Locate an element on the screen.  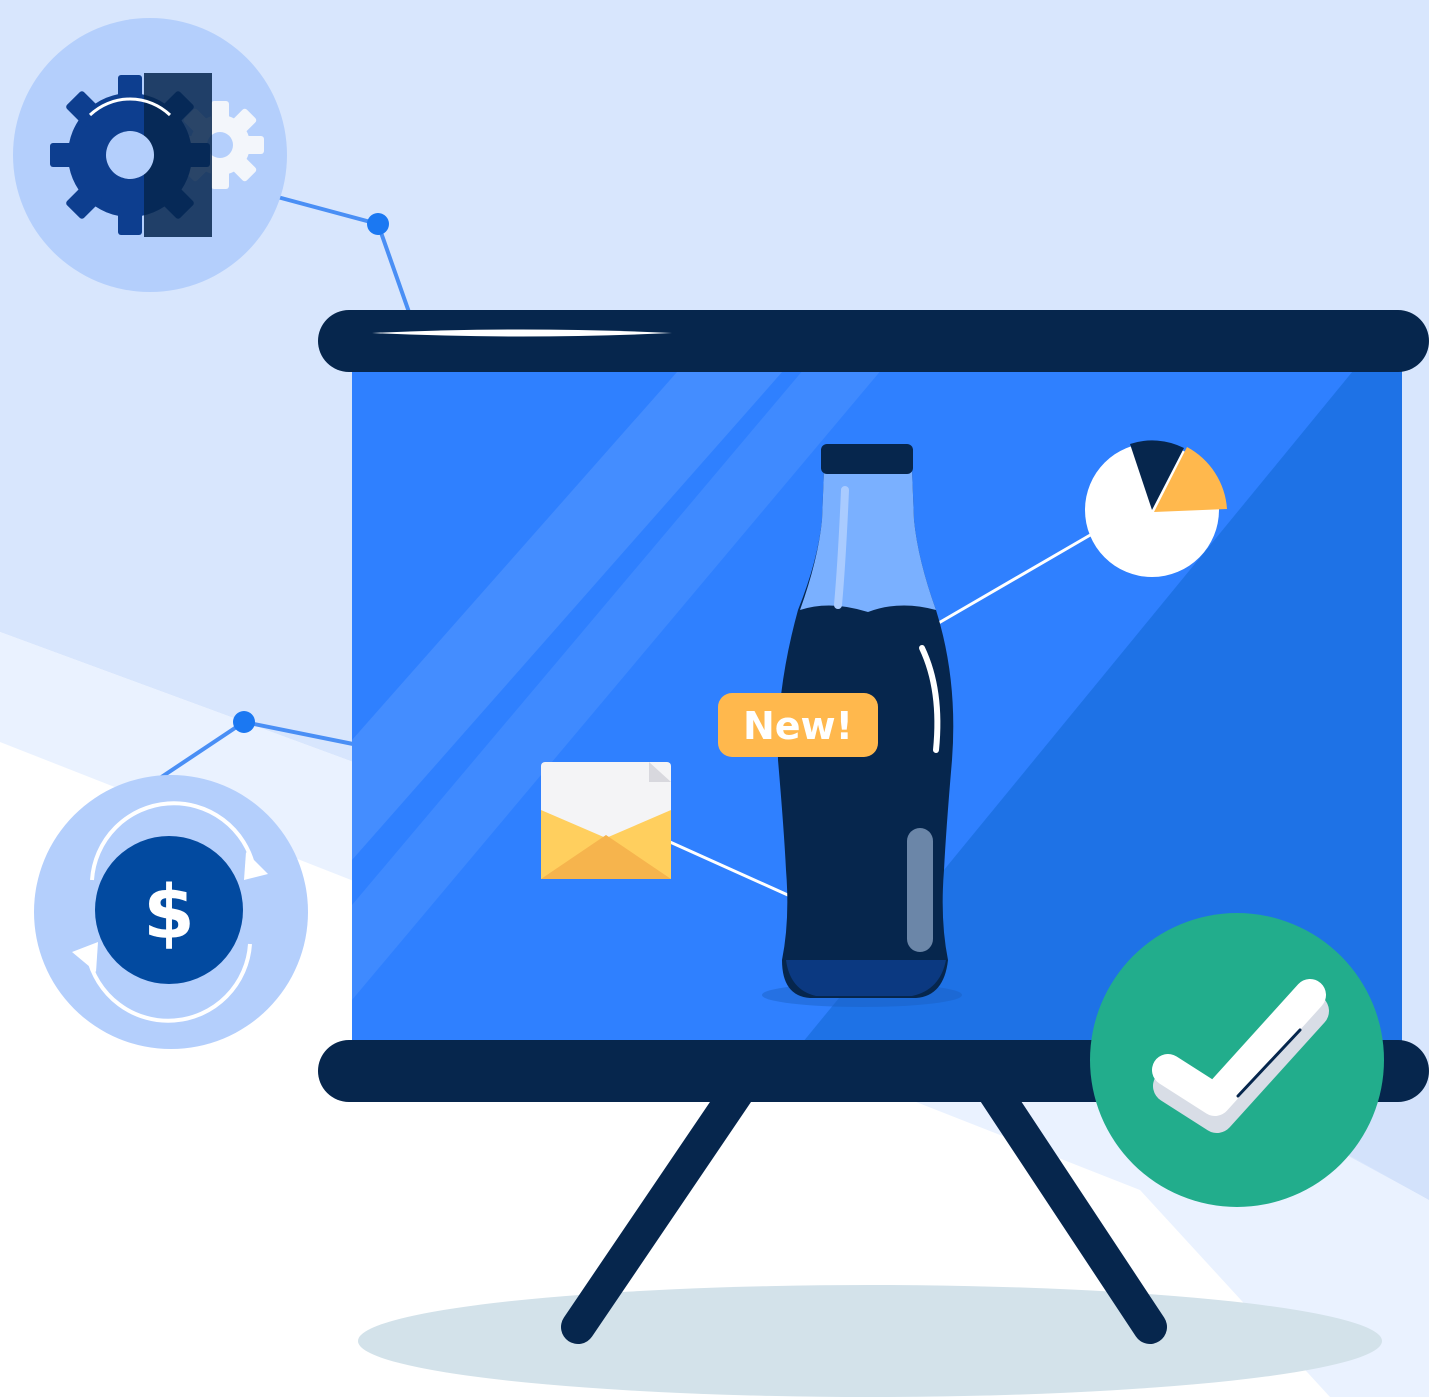
floor-shadow is located at coordinates (870, 1341).